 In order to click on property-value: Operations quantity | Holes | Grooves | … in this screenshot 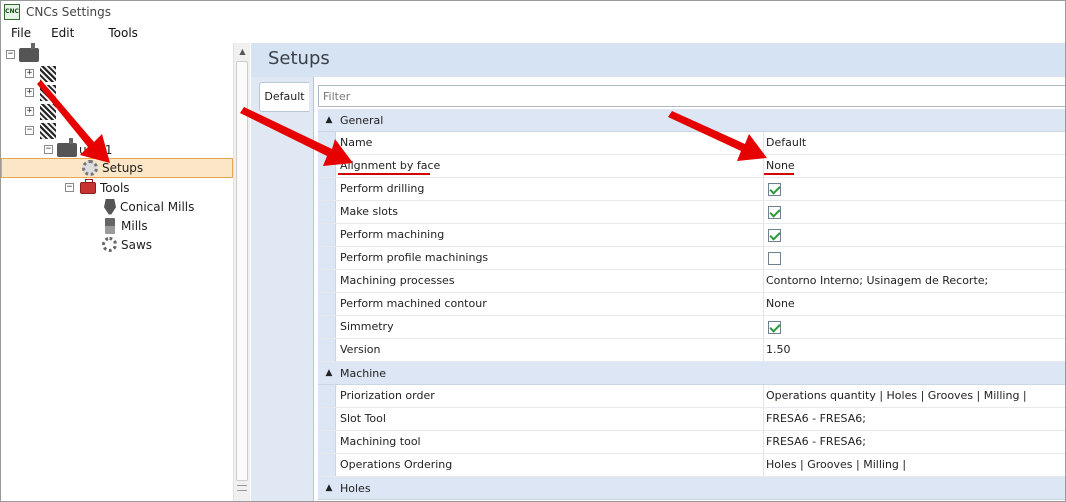, I will do `click(914, 396)`.